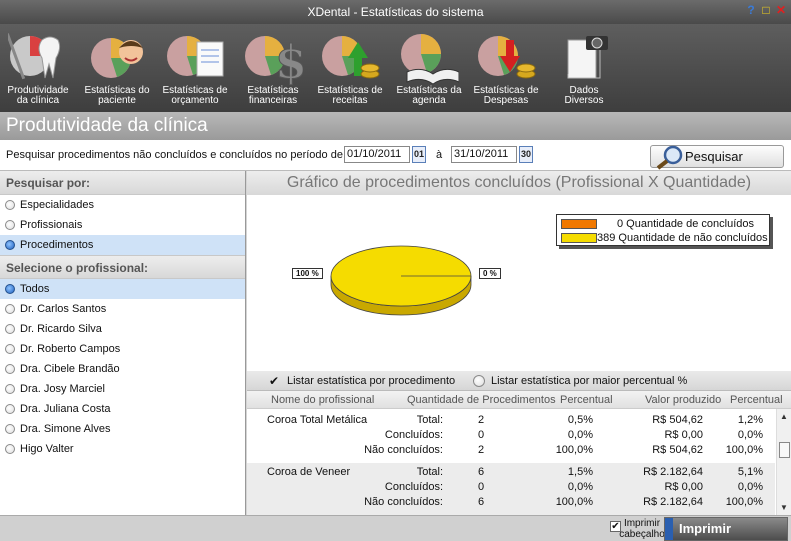 The image size is (791, 541). What do you see at coordinates (750, 420) in the screenshot?
I see `value-percent-cell: 1,2%` at bounding box center [750, 420].